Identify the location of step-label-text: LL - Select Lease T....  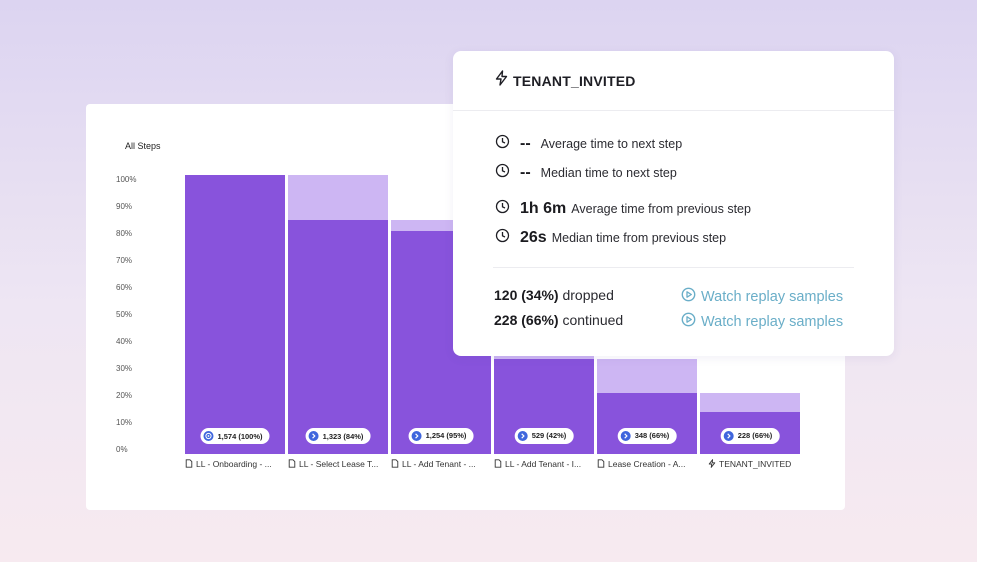
(339, 464).